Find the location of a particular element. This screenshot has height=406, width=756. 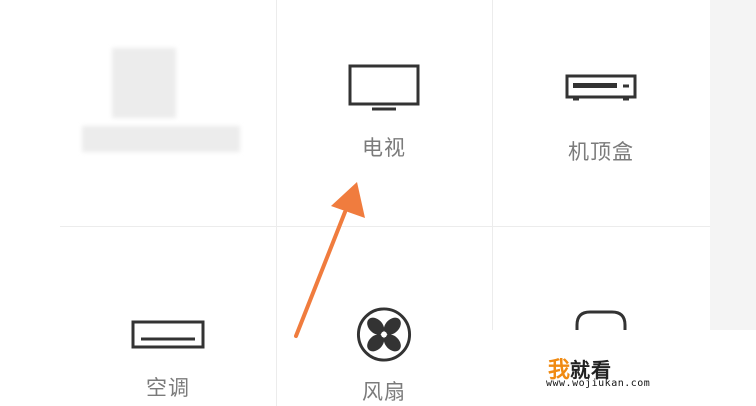

watermark-url: www.wojiukan.com is located at coordinates (598, 383).